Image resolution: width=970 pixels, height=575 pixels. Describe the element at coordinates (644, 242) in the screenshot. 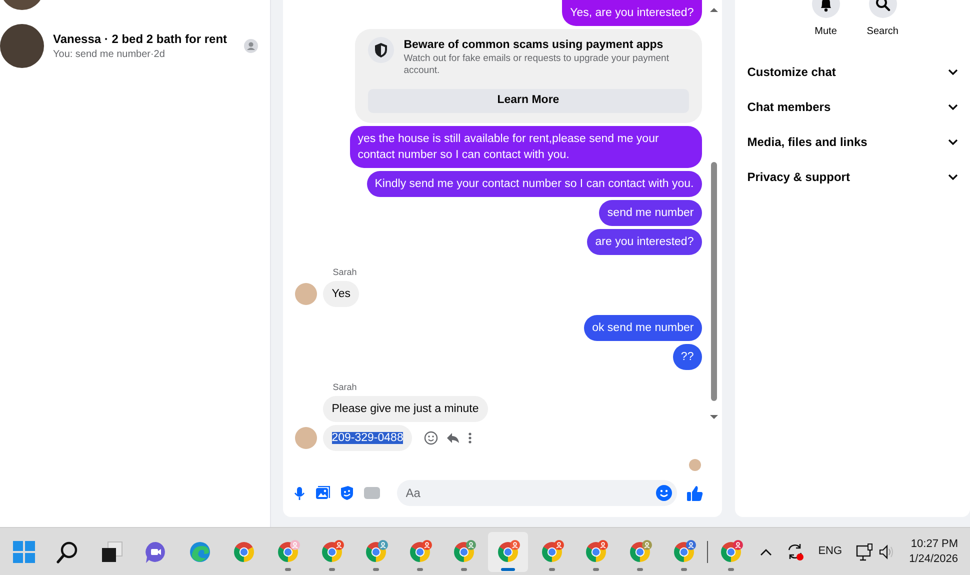

I see `message-bubble: are you interested?` at that location.